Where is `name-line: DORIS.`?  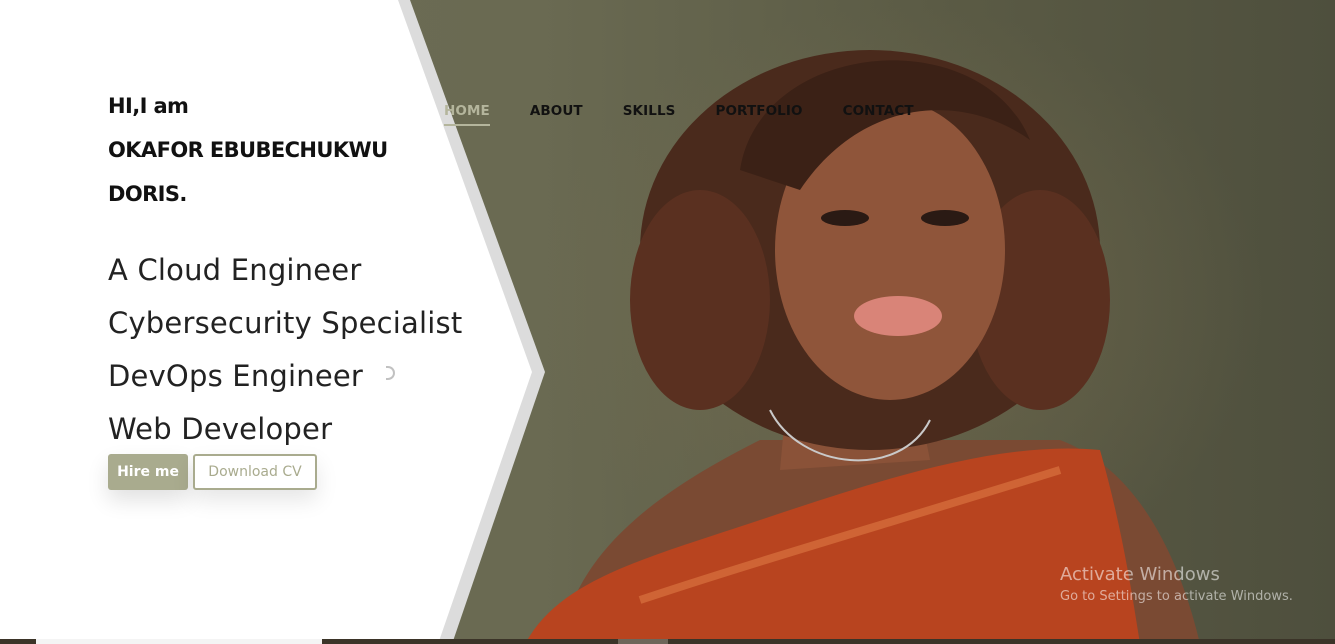
name-line: DORIS. is located at coordinates (147, 194).